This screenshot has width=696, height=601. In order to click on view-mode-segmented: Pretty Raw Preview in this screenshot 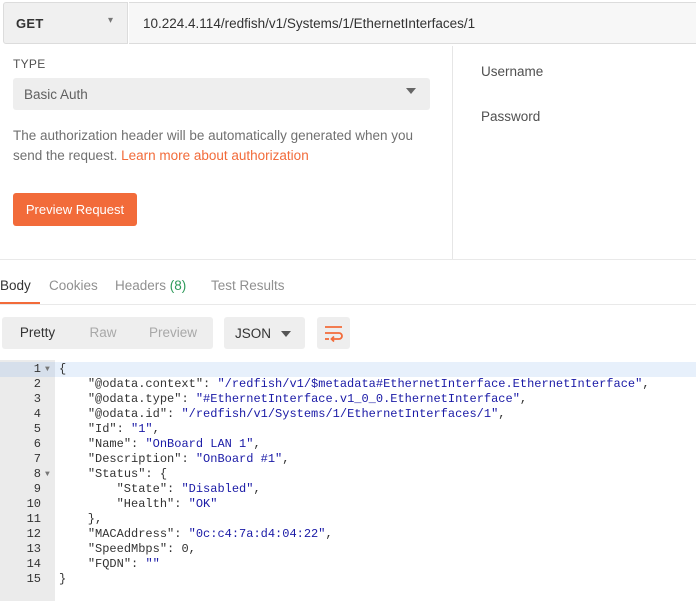, I will do `click(107, 333)`.